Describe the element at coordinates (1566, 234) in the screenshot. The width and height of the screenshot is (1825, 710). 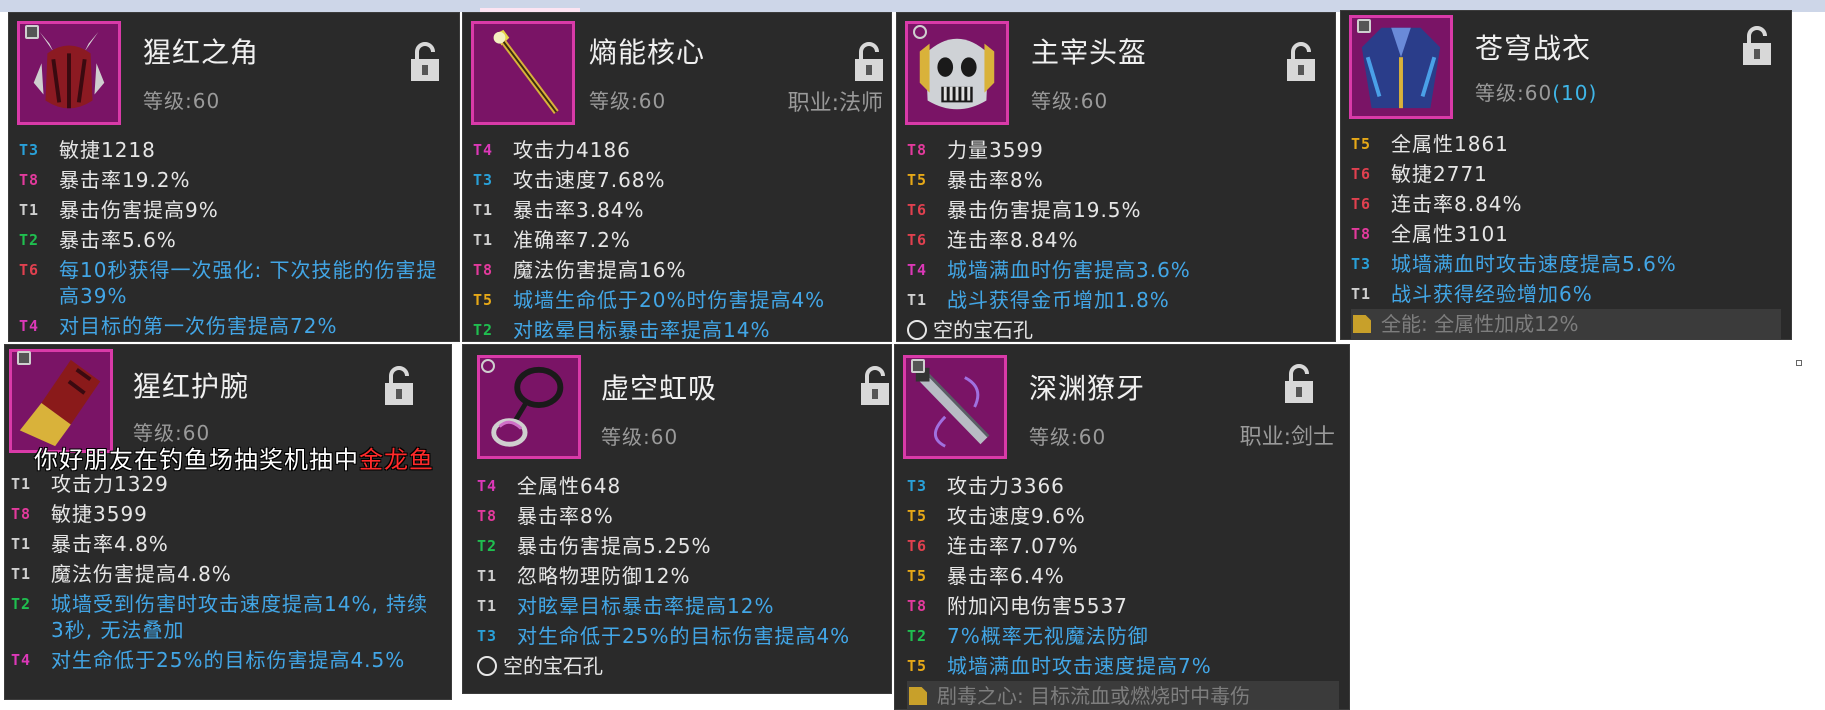
I see `stat-line: T8 全属性3101` at that location.